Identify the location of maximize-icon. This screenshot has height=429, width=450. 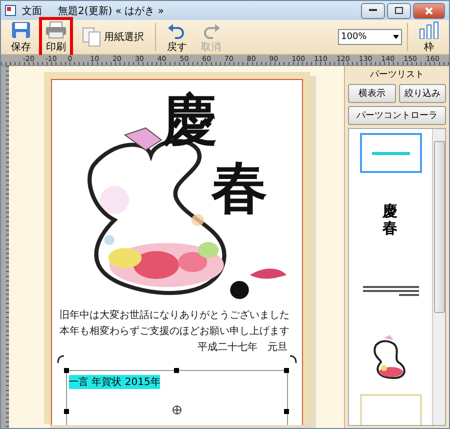
(399, 10).